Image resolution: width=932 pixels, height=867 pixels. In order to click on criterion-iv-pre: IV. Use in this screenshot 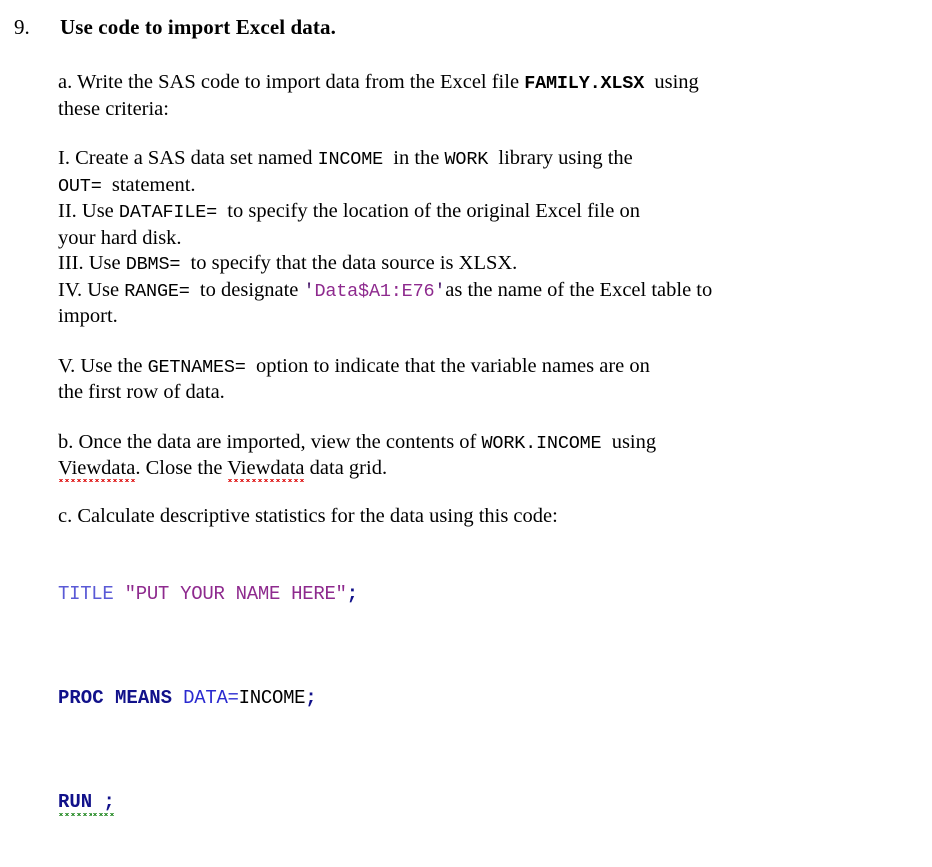, I will do `click(91, 290)`.